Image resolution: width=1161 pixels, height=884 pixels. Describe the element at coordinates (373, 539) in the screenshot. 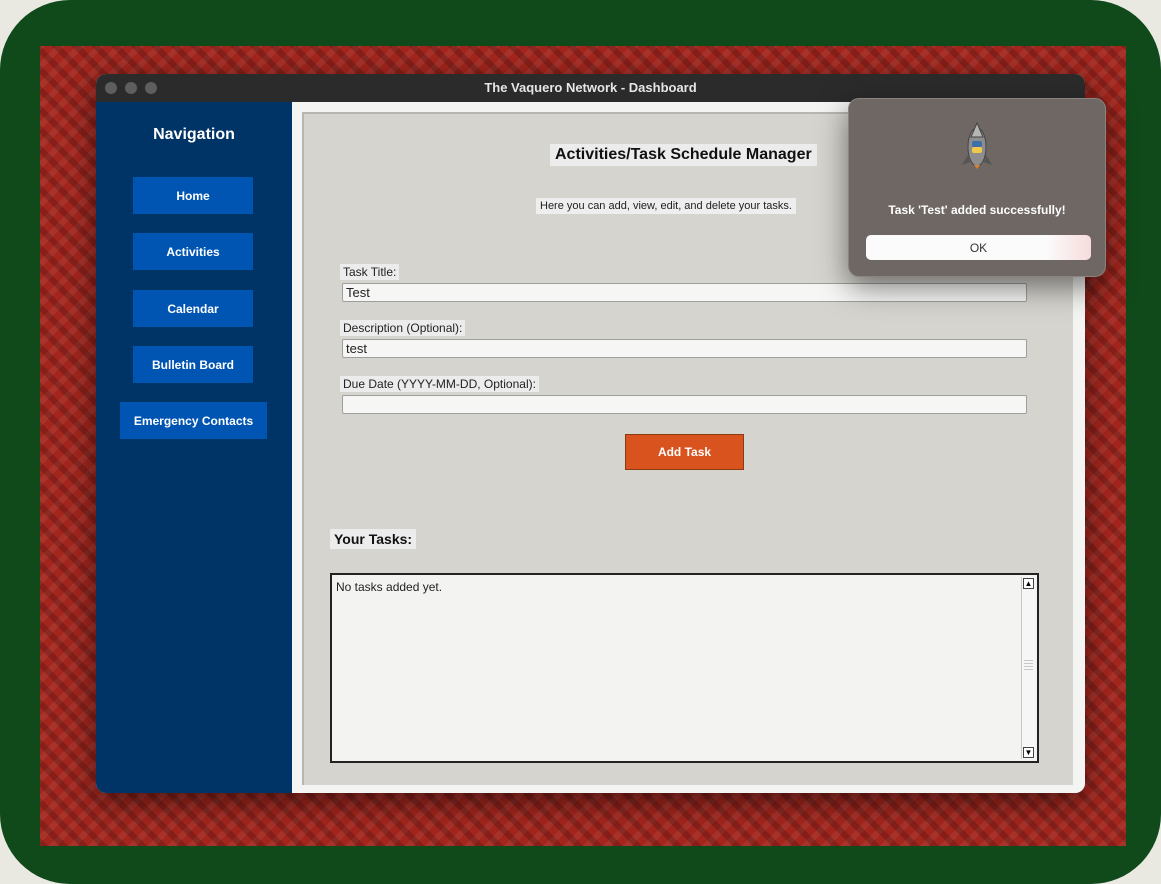

I see `your-tasks-label: Your Tasks:` at that location.